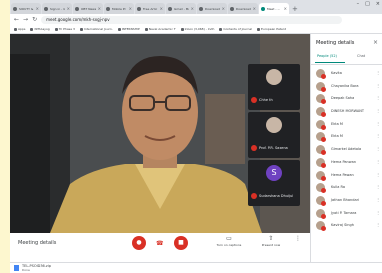  Describe the element at coordinates (271, 241) in the screenshot. I see `present-button: ⇧ Present now` at that location.